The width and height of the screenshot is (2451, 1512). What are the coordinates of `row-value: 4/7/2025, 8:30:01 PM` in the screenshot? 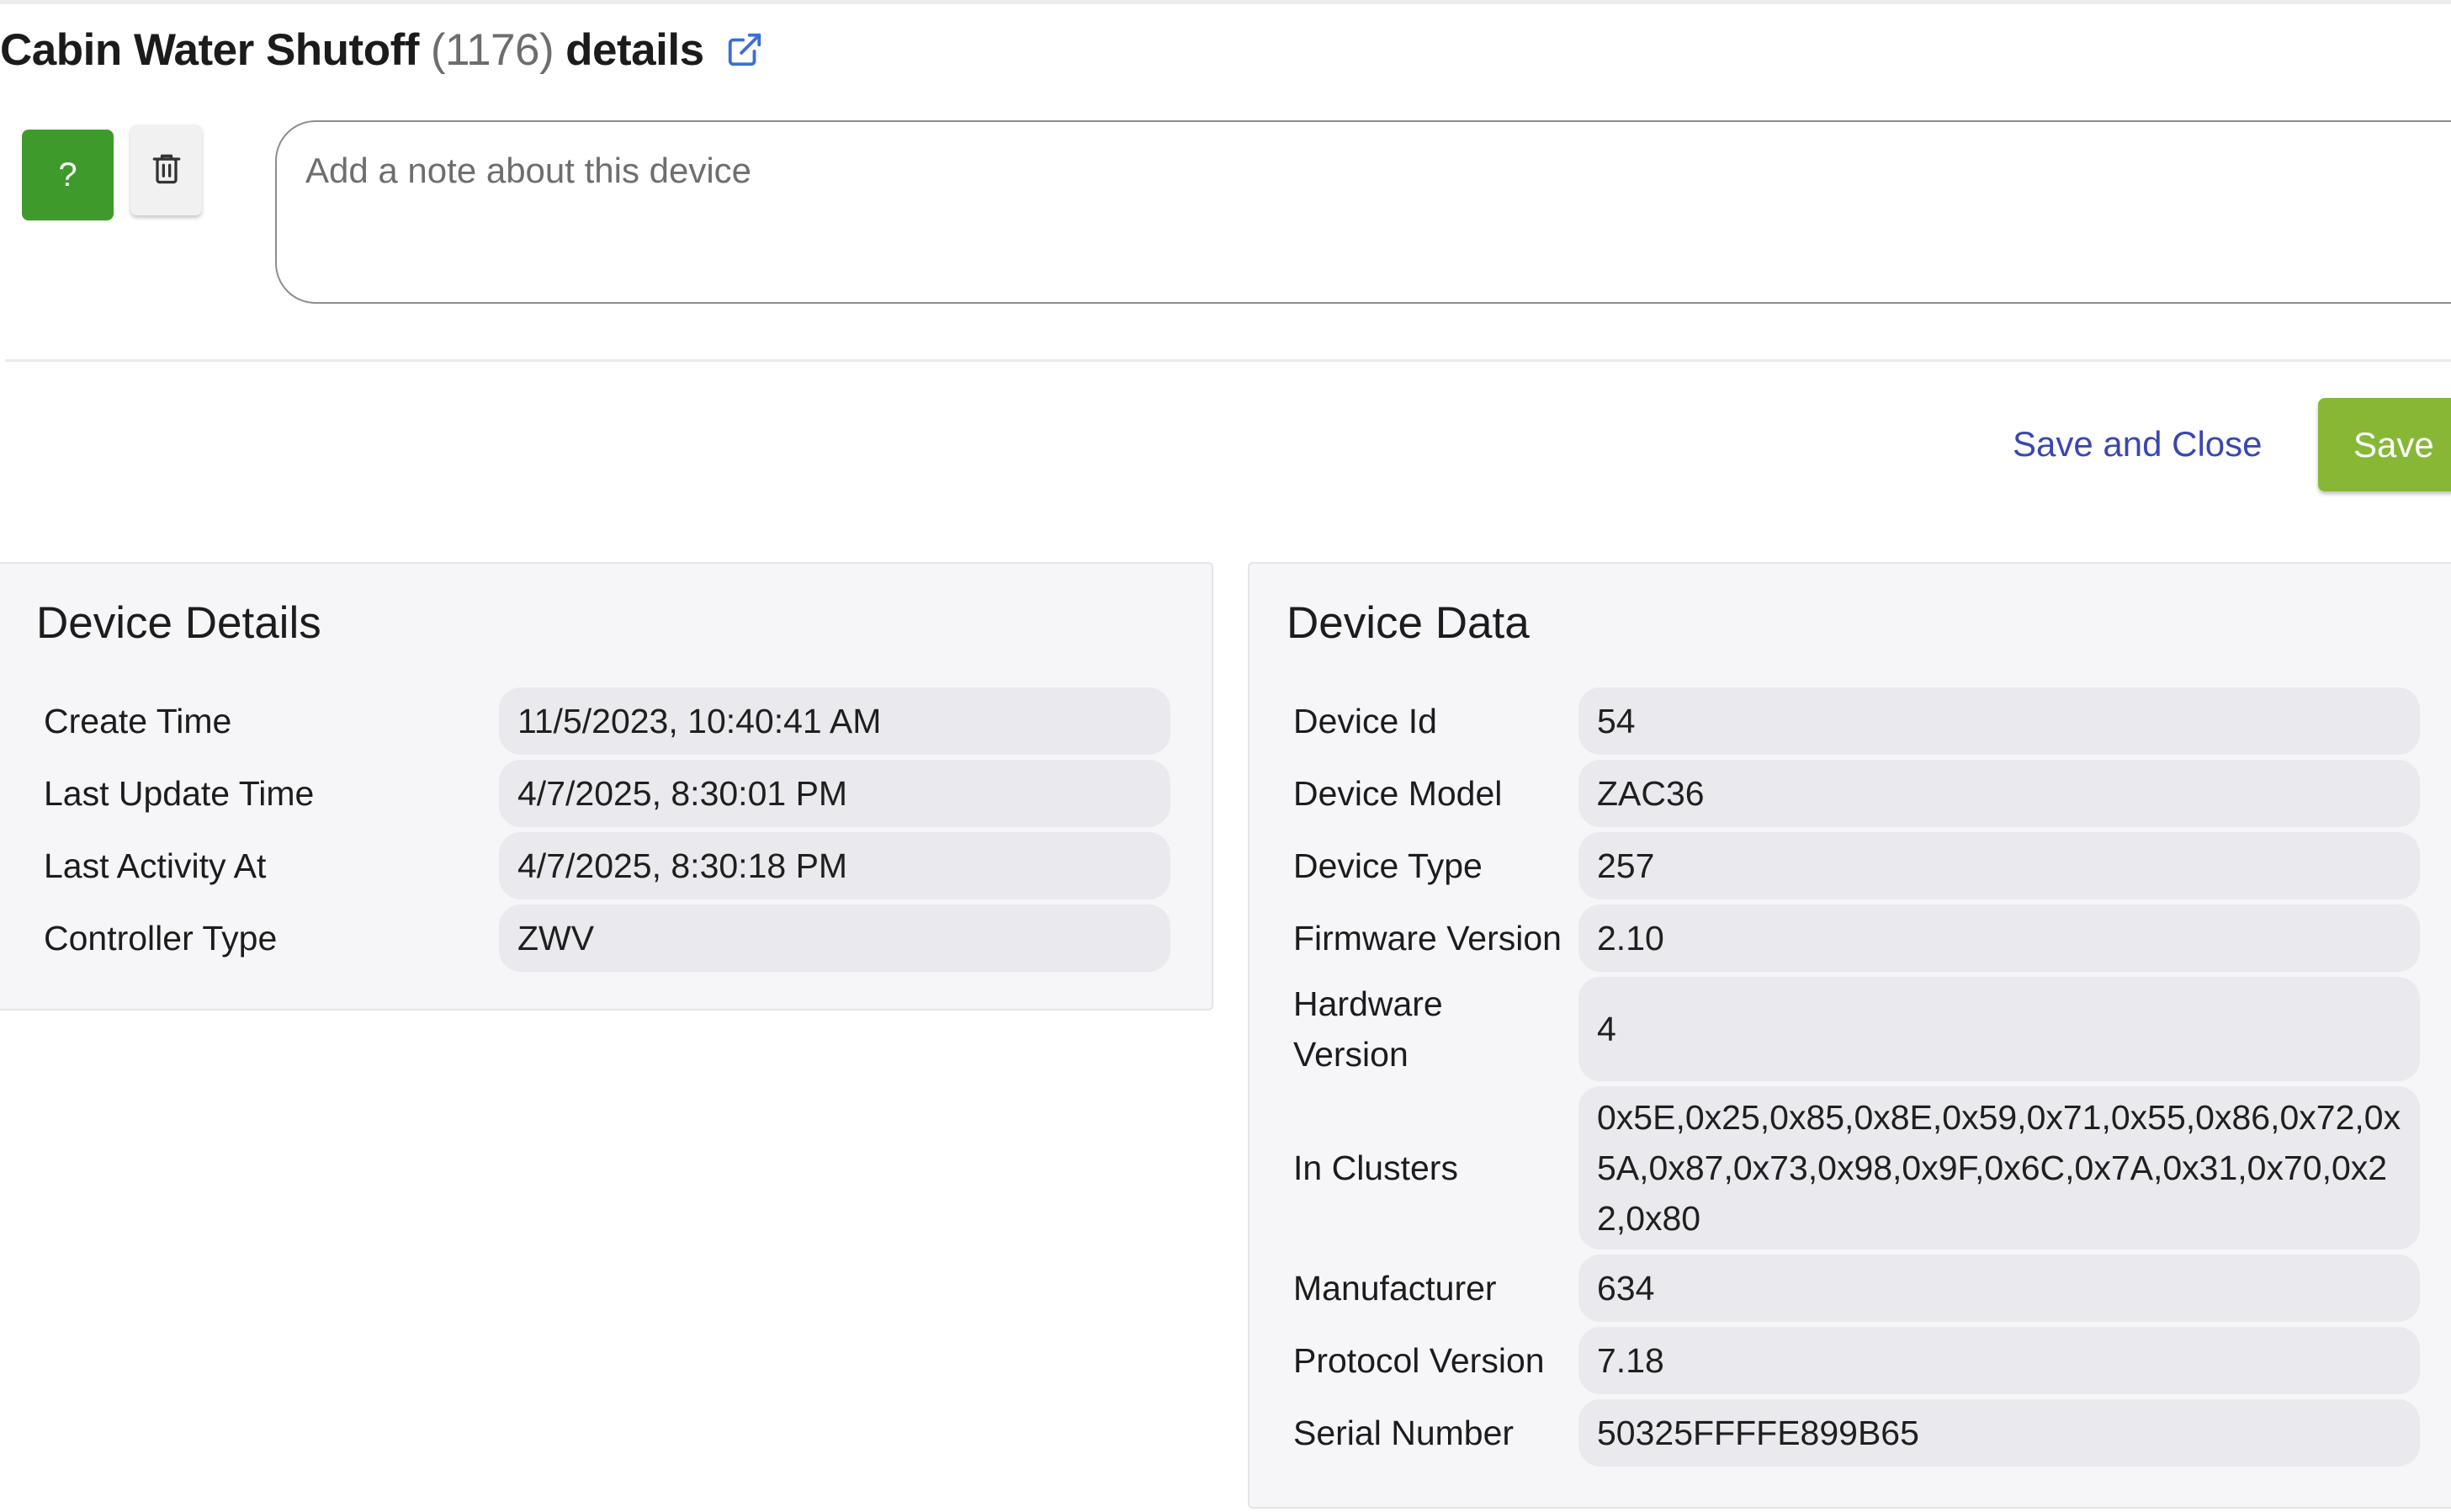 It's located at (834, 793).